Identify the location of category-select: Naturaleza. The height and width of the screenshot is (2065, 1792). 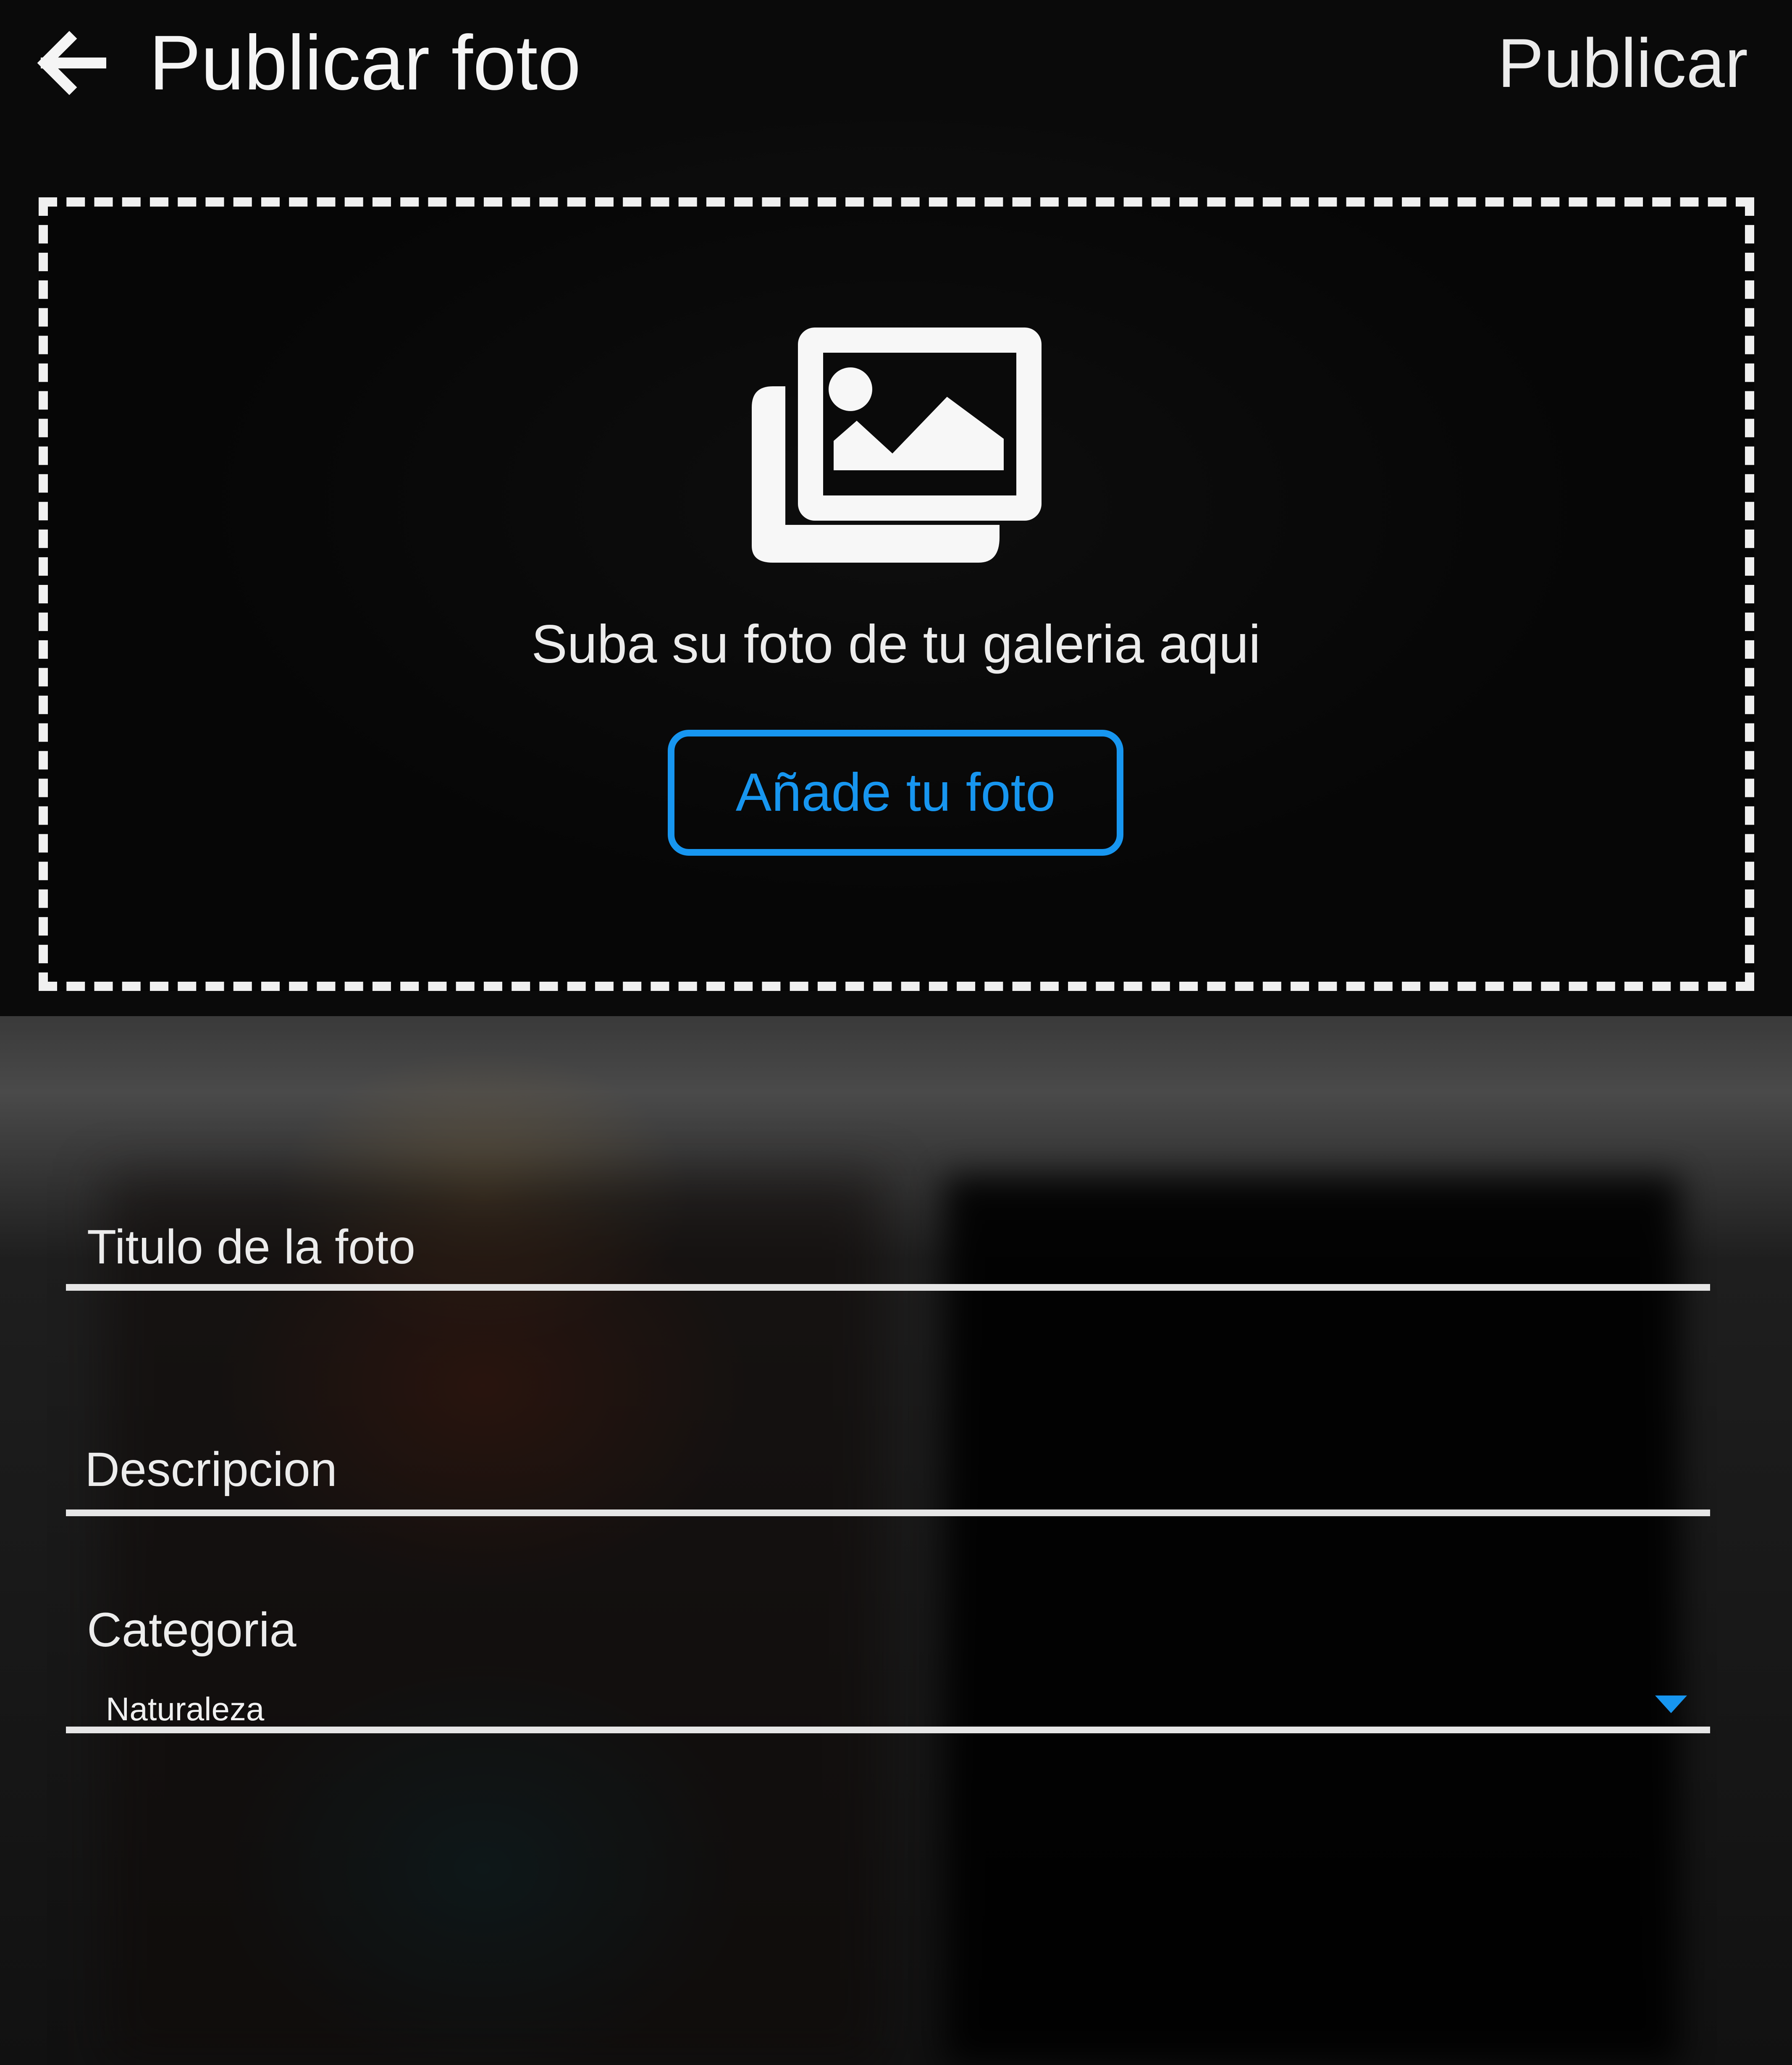
(888, 1709).